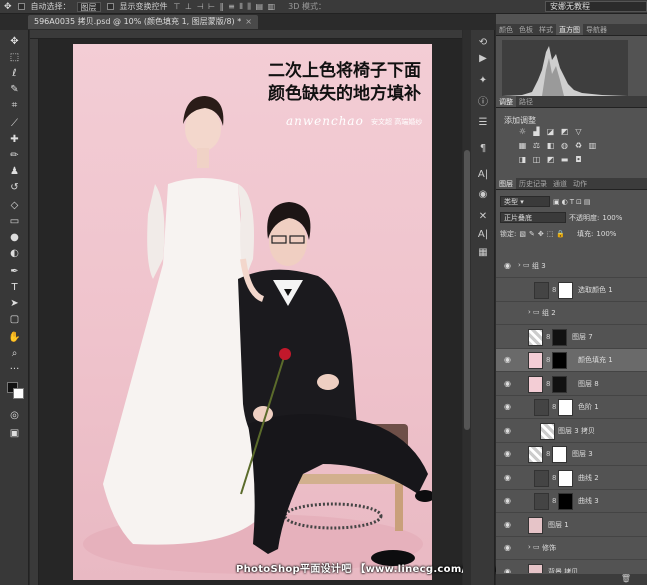 This screenshot has height=585, width=647. What do you see at coordinates (14, 41) in the screenshot?
I see `move-icon: ✥` at bounding box center [14, 41].